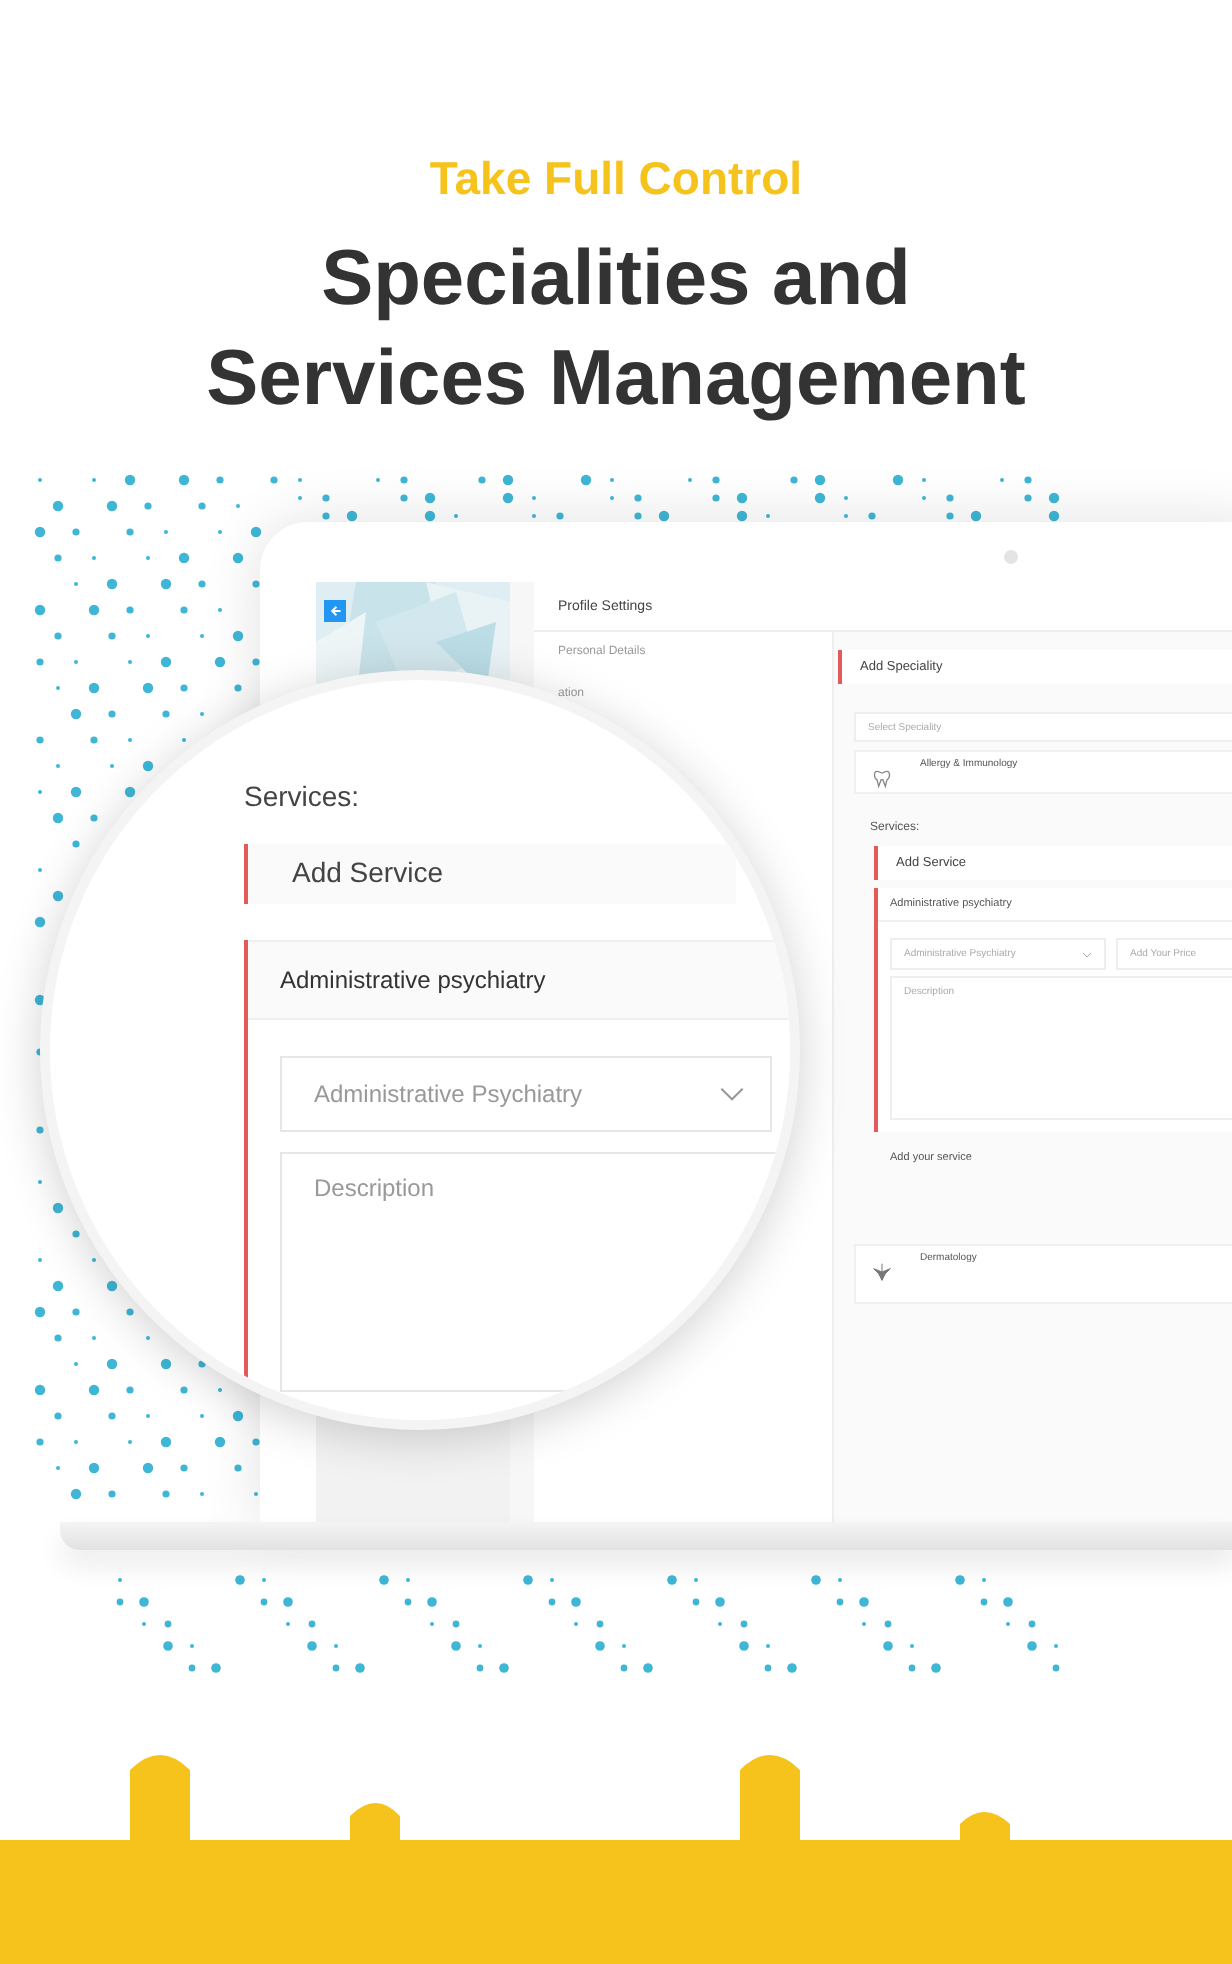 The height and width of the screenshot is (1964, 1232). Describe the element at coordinates (303, 796) in the screenshot. I see `services-label: Services:` at that location.